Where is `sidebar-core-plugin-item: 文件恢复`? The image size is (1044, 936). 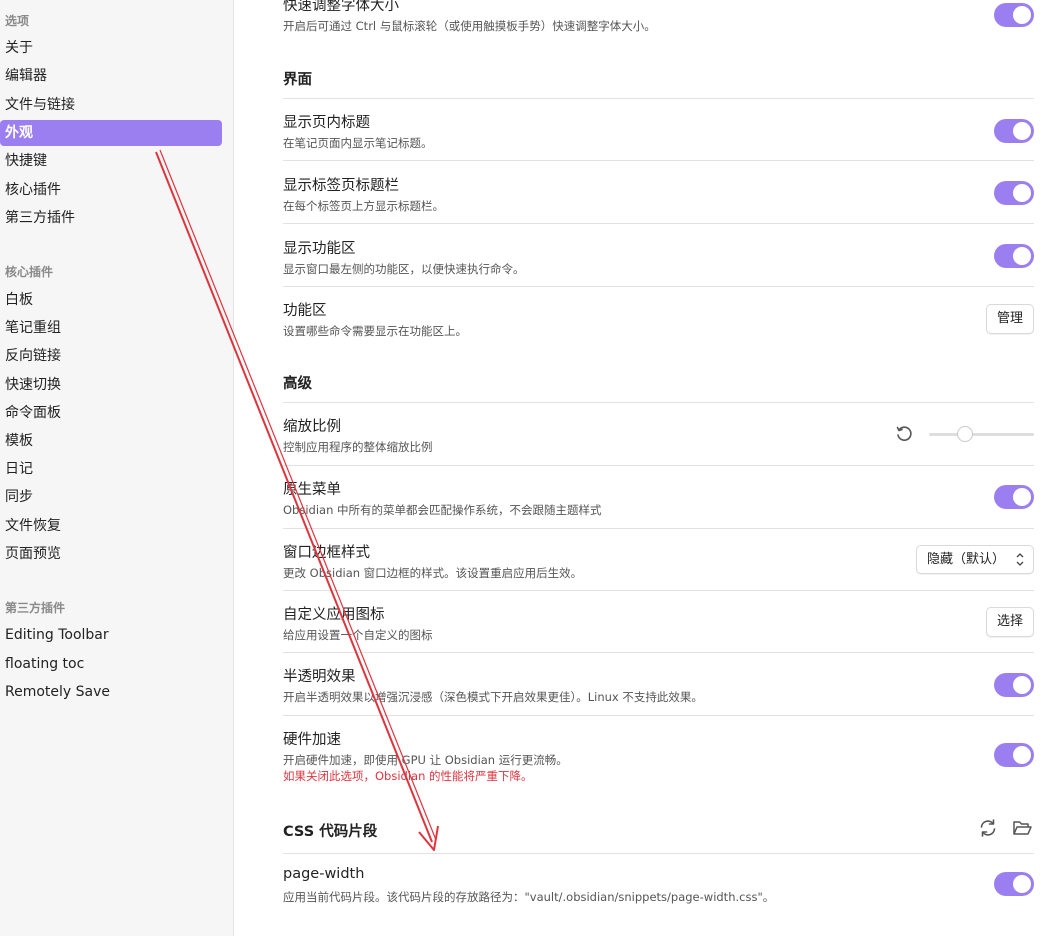 sidebar-core-plugin-item: 文件恢复 is located at coordinates (111, 526).